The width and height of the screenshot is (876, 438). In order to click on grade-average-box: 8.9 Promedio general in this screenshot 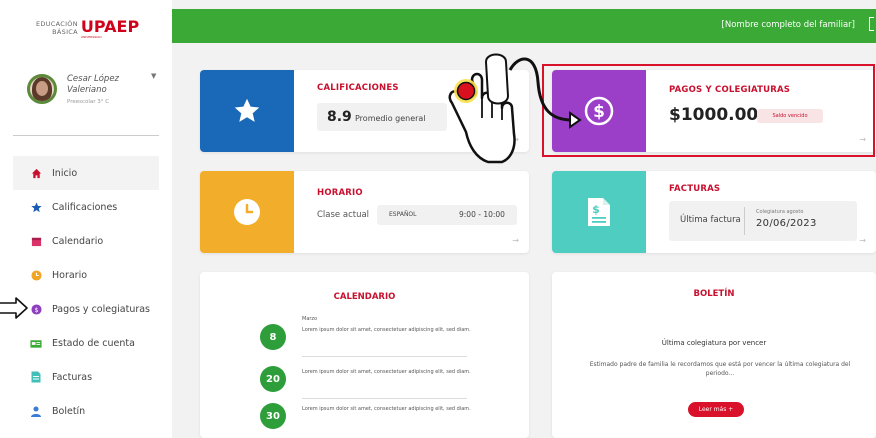, I will do `click(382, 117)`.